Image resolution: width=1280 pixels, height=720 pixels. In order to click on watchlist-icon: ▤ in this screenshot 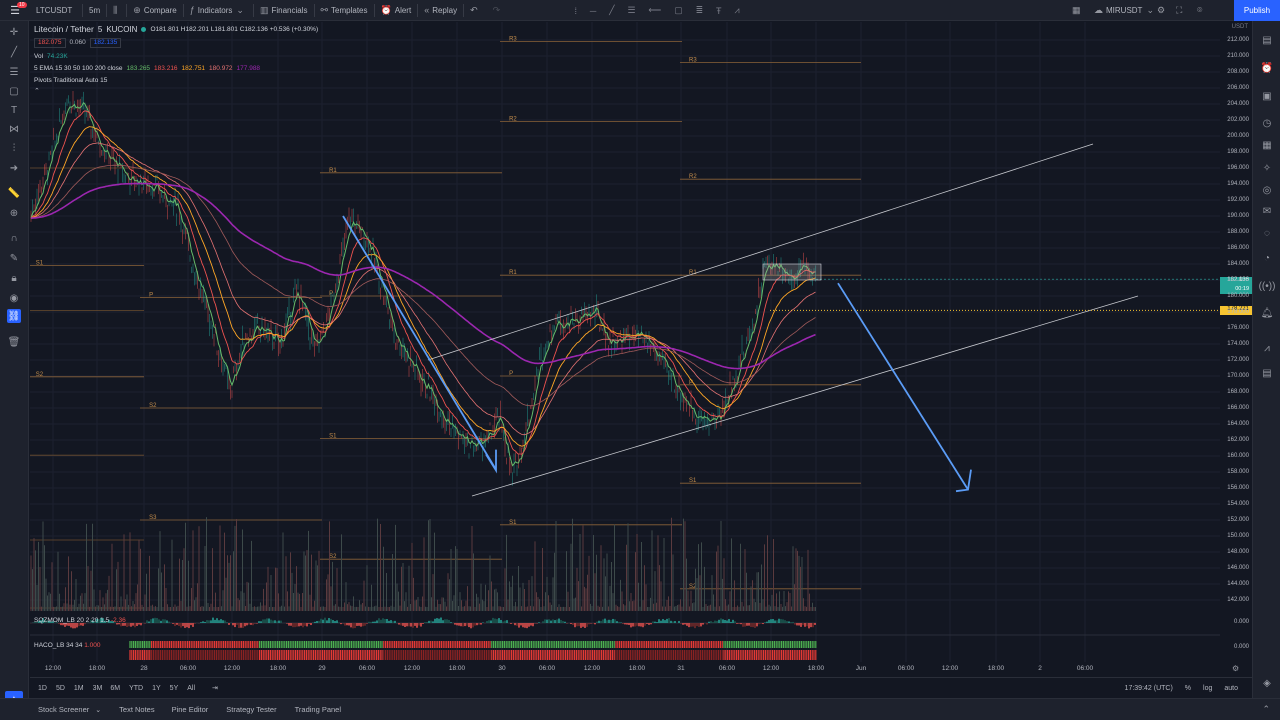, I will do `click(1267, 40)`.